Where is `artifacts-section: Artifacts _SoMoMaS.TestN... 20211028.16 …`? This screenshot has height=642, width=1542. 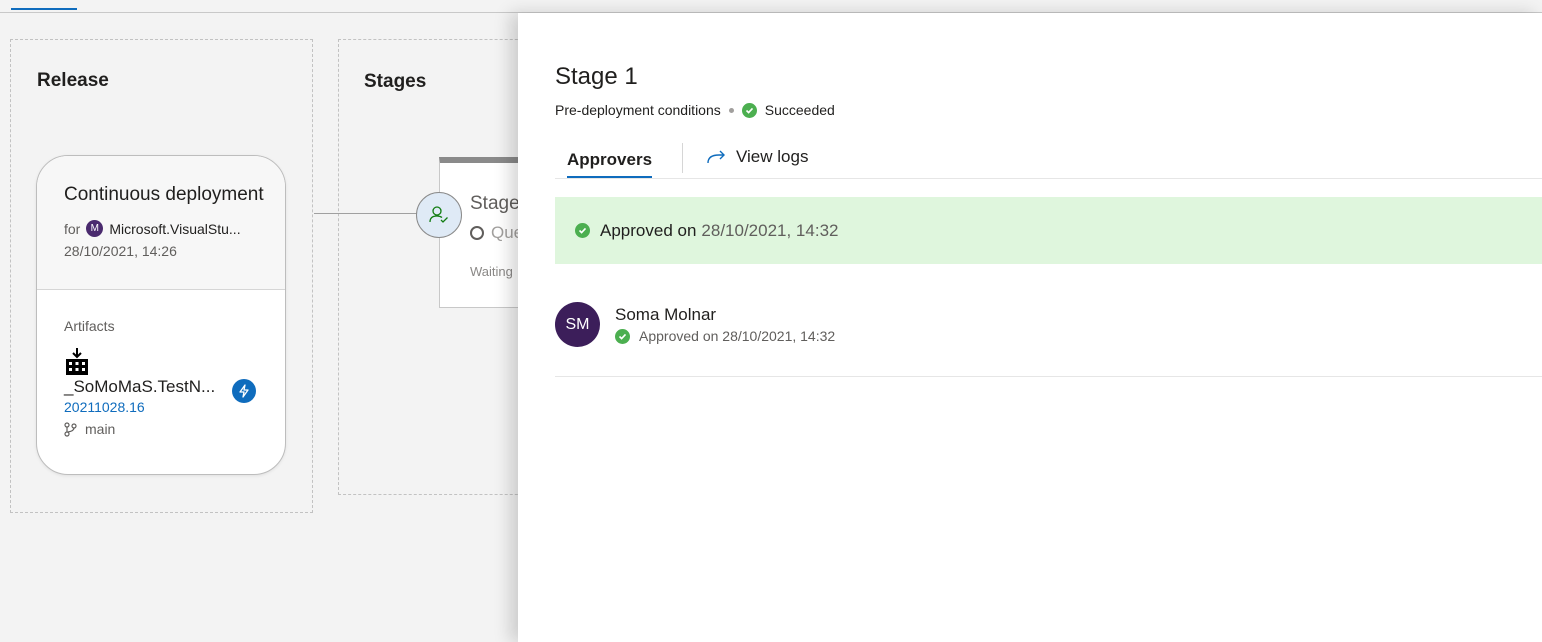
artifacts-section: Artifacts _SoMoMaS.TestN... 20211028.16 … is located at coordinates (161, 363).